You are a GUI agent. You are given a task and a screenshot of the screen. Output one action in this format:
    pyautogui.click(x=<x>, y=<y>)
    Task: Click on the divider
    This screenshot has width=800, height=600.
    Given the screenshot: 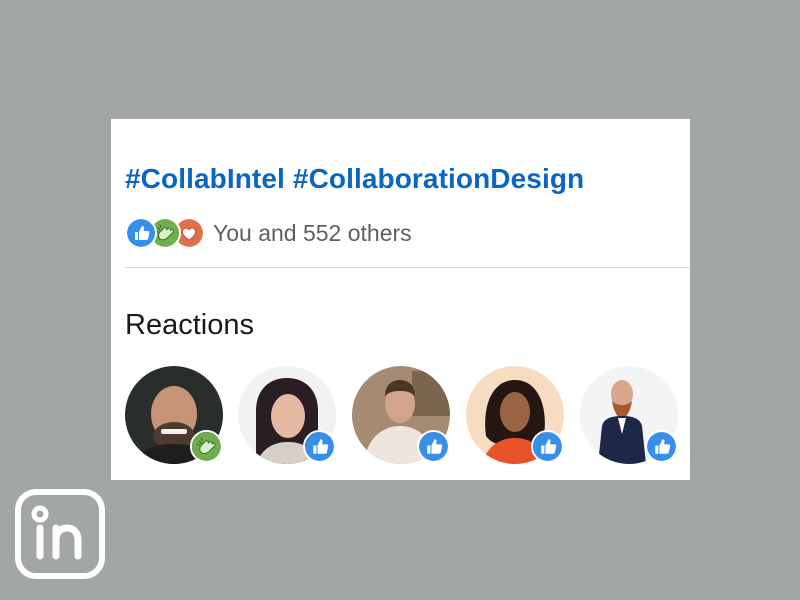 What is the action you would take?
    pyautogui.click(x=407, y=267)
    